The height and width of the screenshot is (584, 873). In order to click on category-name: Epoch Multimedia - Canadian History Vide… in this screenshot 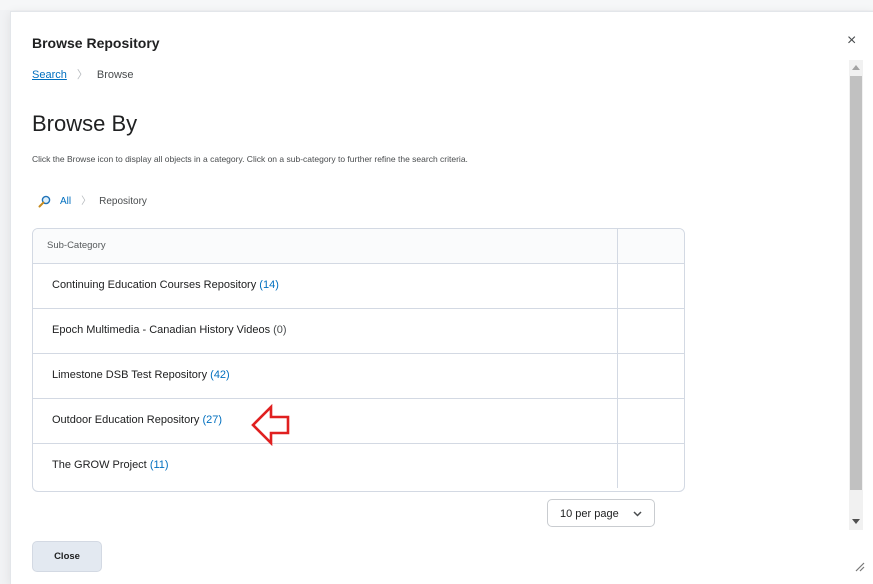, I will do `click(161, 330)`.